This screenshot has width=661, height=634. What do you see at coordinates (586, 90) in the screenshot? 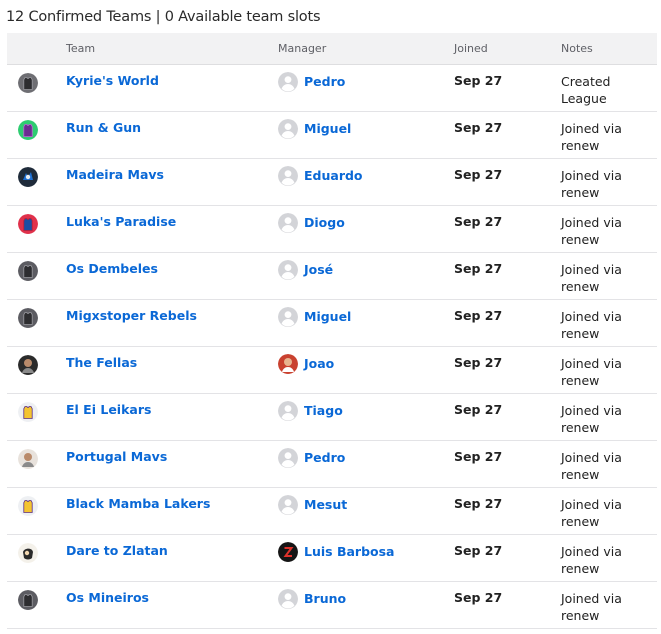
I see `notes-text: Created League` at bounding box center [586, 90].